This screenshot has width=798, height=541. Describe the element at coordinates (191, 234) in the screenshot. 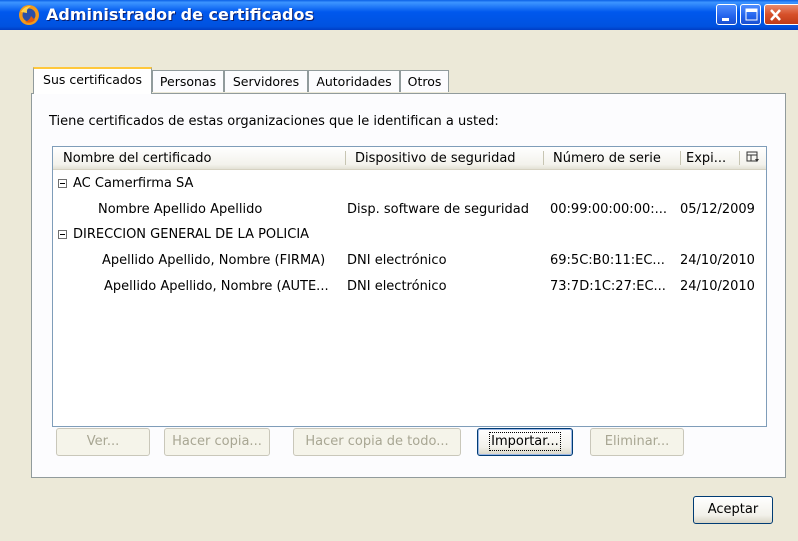

I see `group-name: DIRECCION GENERAL DE LA POLICIA` at that location.